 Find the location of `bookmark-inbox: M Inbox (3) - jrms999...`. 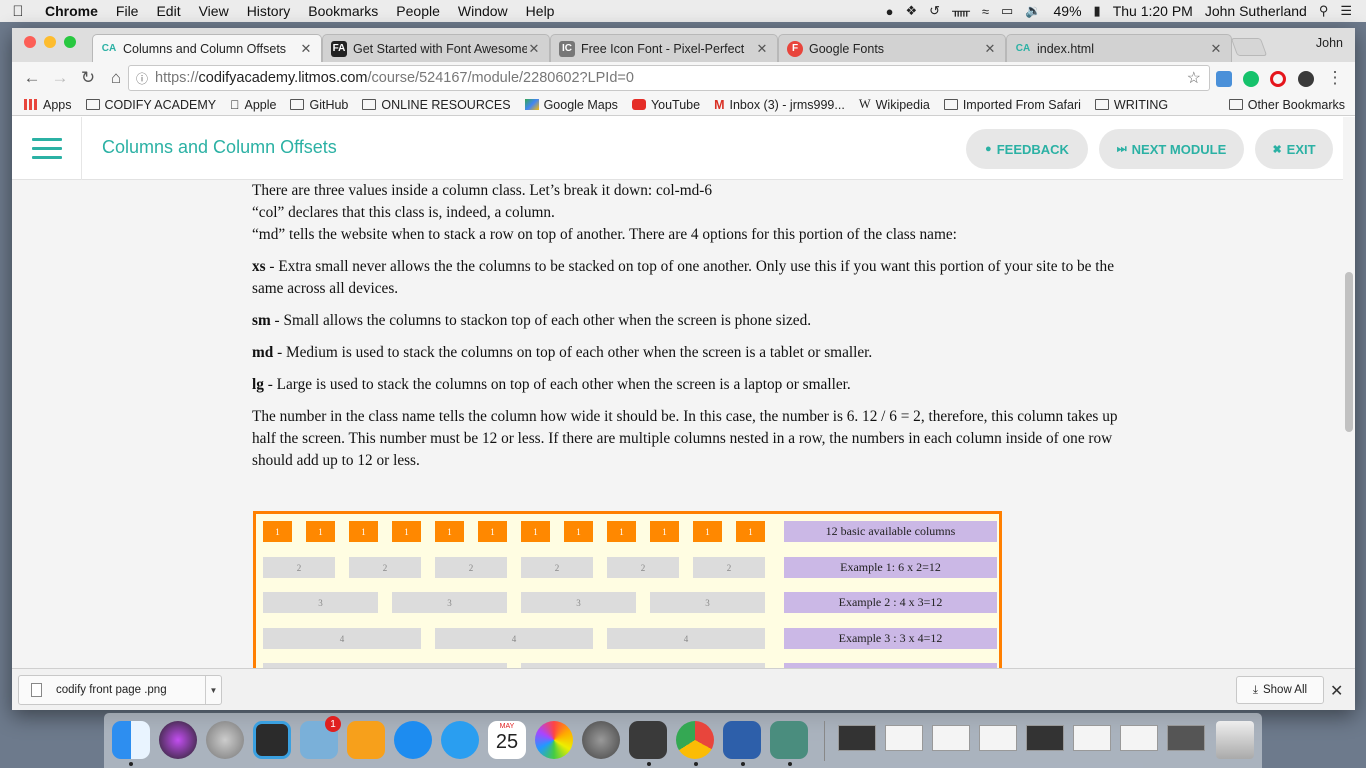

bookmark-inbox: M Inbox (3) - jrms999... is located at coordinates (779, 105).